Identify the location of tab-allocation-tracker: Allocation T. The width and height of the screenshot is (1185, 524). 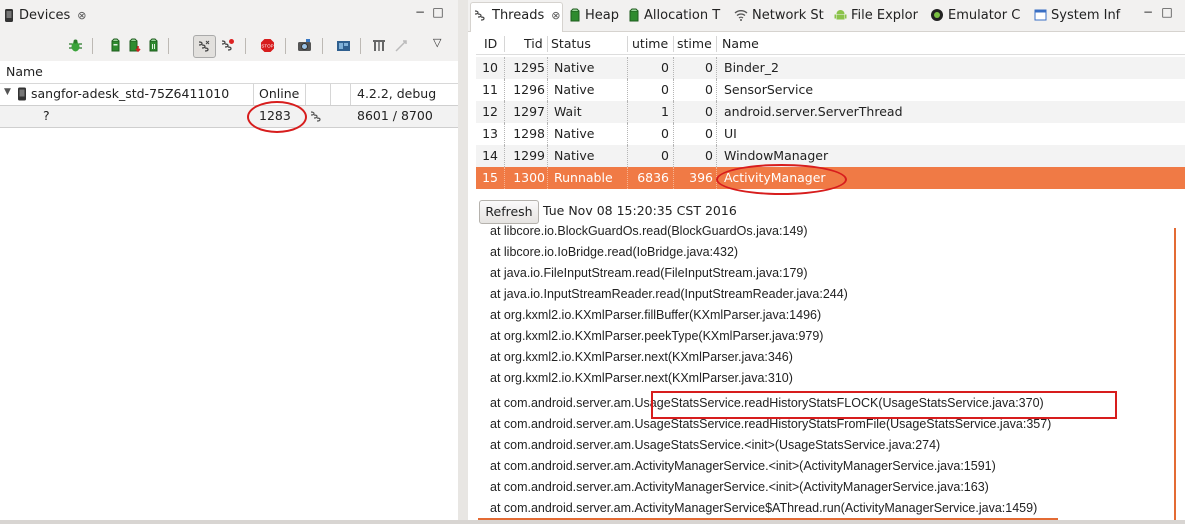
(674, 15).